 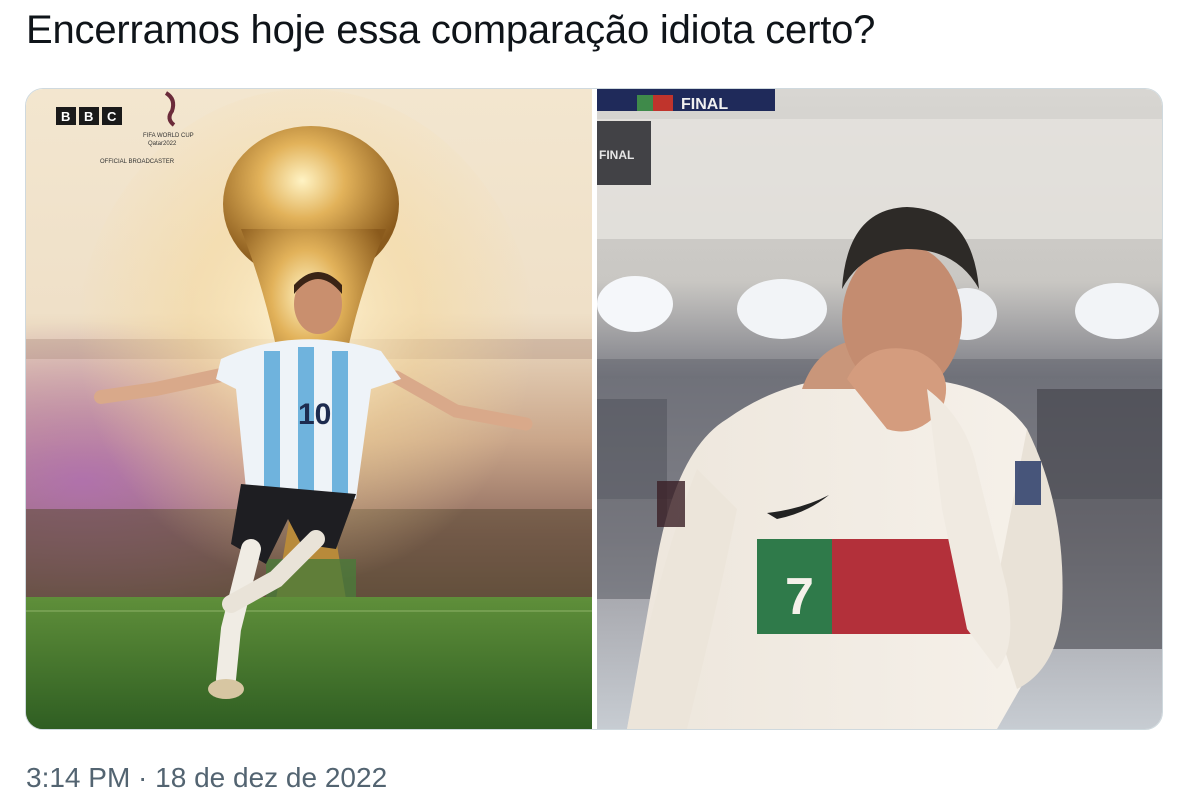 I want to click on bbc-logo: B B C, so click(x=89, y=116).